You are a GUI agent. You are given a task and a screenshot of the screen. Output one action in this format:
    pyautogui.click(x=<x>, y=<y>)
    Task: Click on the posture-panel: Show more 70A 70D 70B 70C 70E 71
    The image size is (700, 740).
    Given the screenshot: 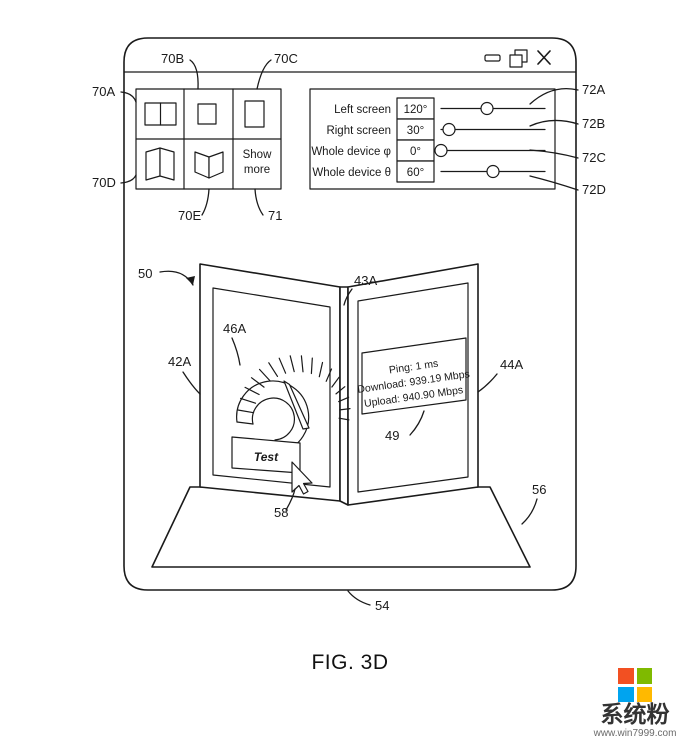 What is the action you would take?
    pyautogui.click(x=195, y=137)
    